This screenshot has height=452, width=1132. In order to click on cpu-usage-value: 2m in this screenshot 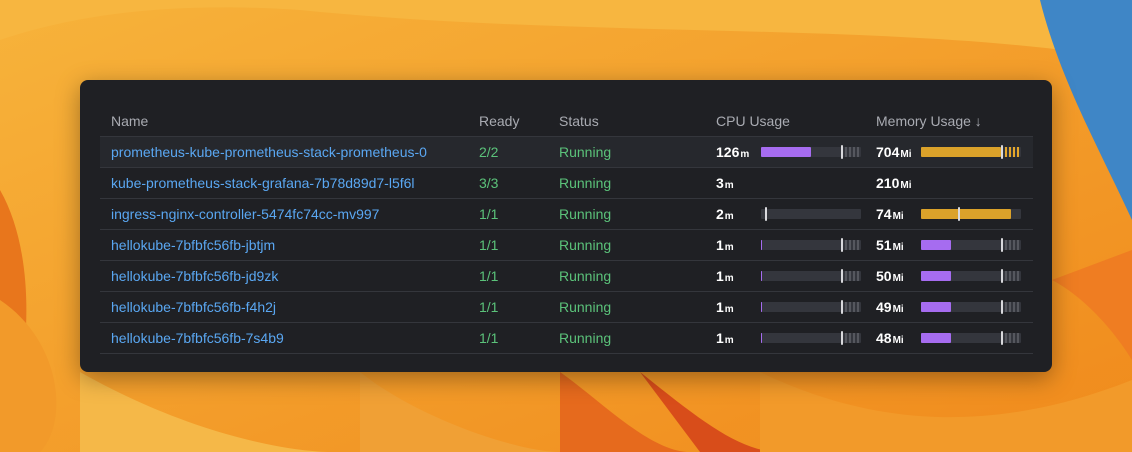, I will do `click(738, 214)`.